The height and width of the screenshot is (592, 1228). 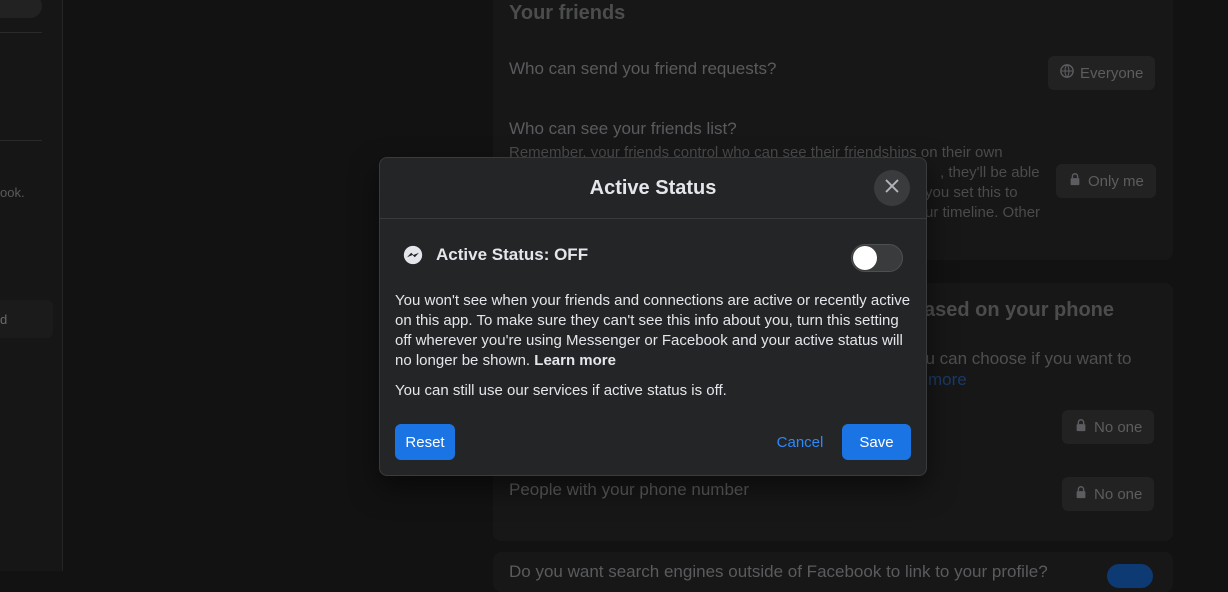 I want to click on friend-requests-audience-button: Everyone, so click(x=1102, y=73).